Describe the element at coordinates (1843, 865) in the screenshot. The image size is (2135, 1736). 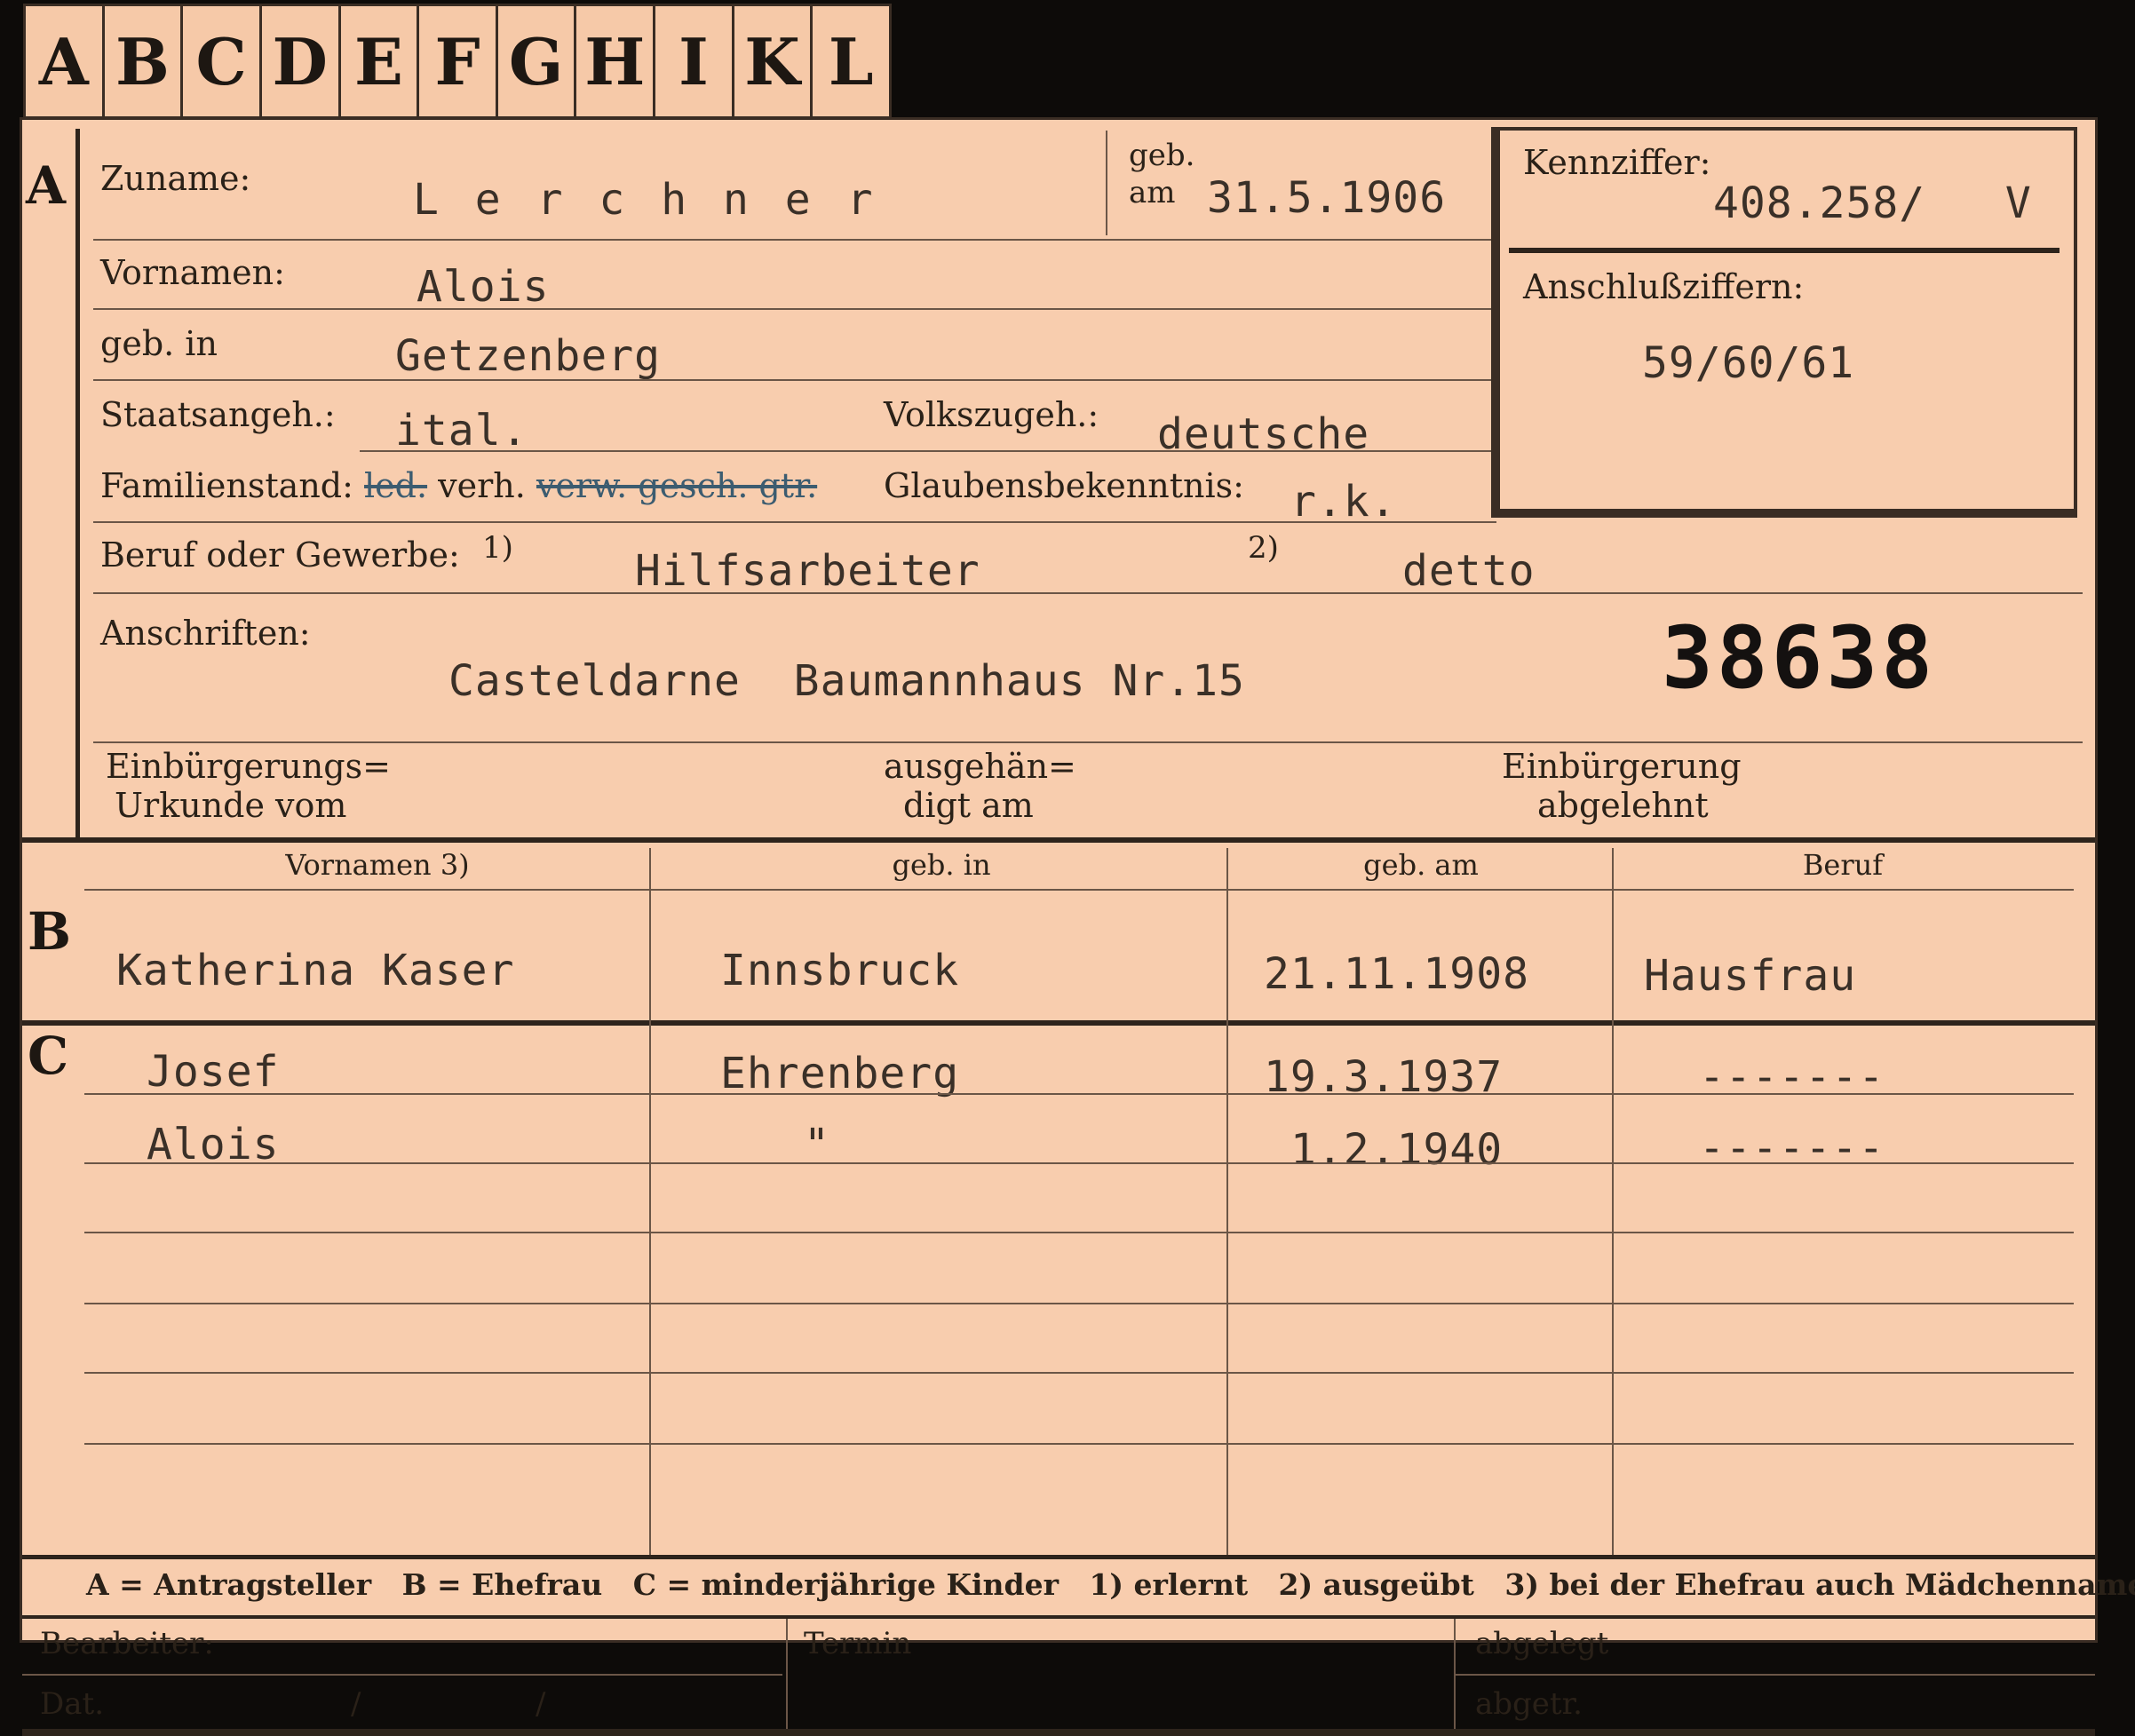
I see `wife-header-occupation: Beruf` at that location.